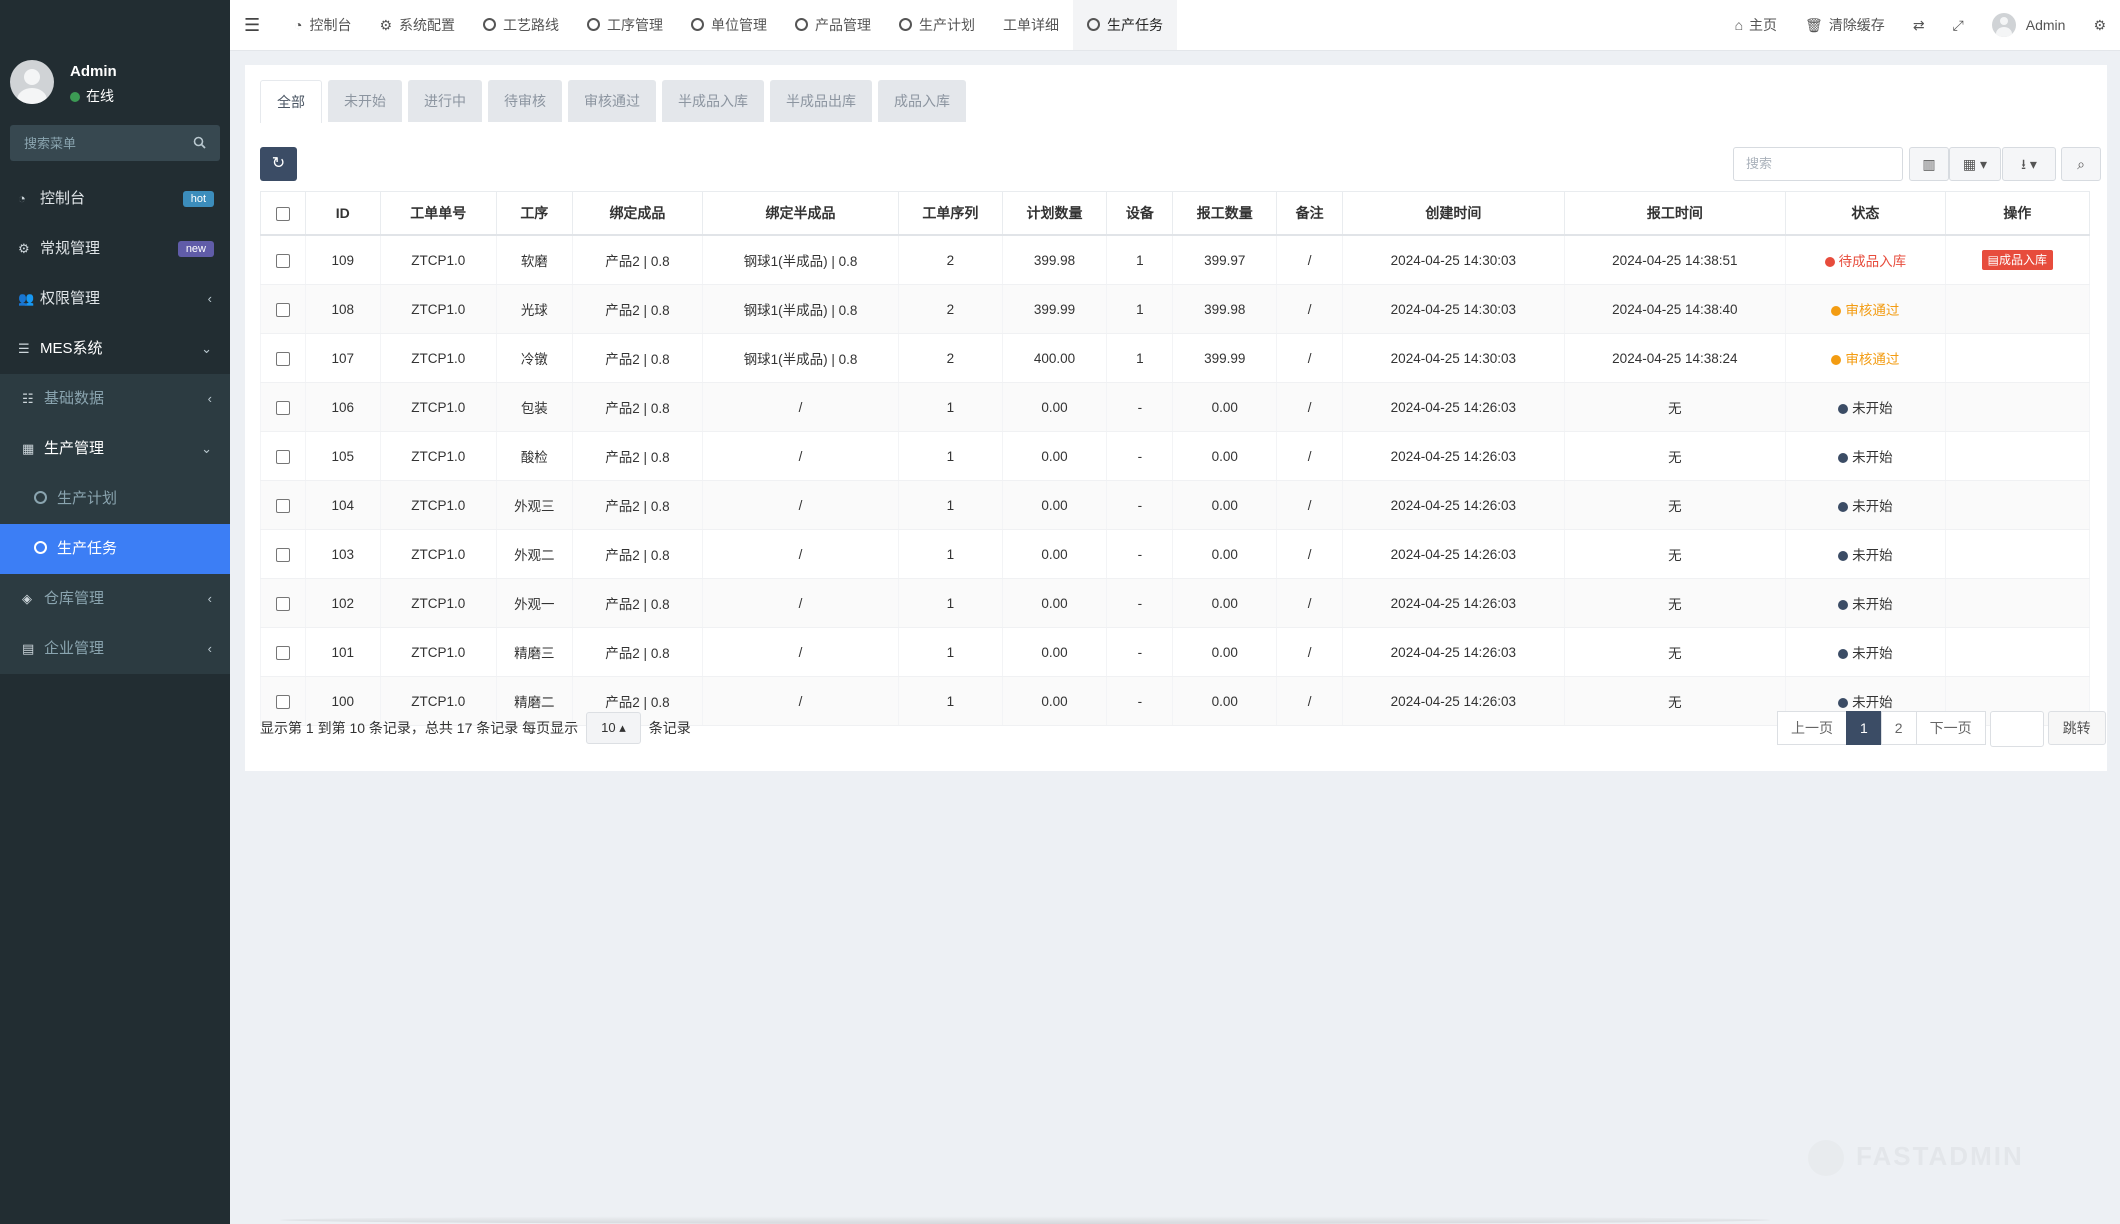 The height and width of the screenshot is (1224, 2120). What do you see at coordinates (821, 101) in the screenshot?
I see `filter-tab-semi-out: 半成品出库` at bounding box center [821, 101].